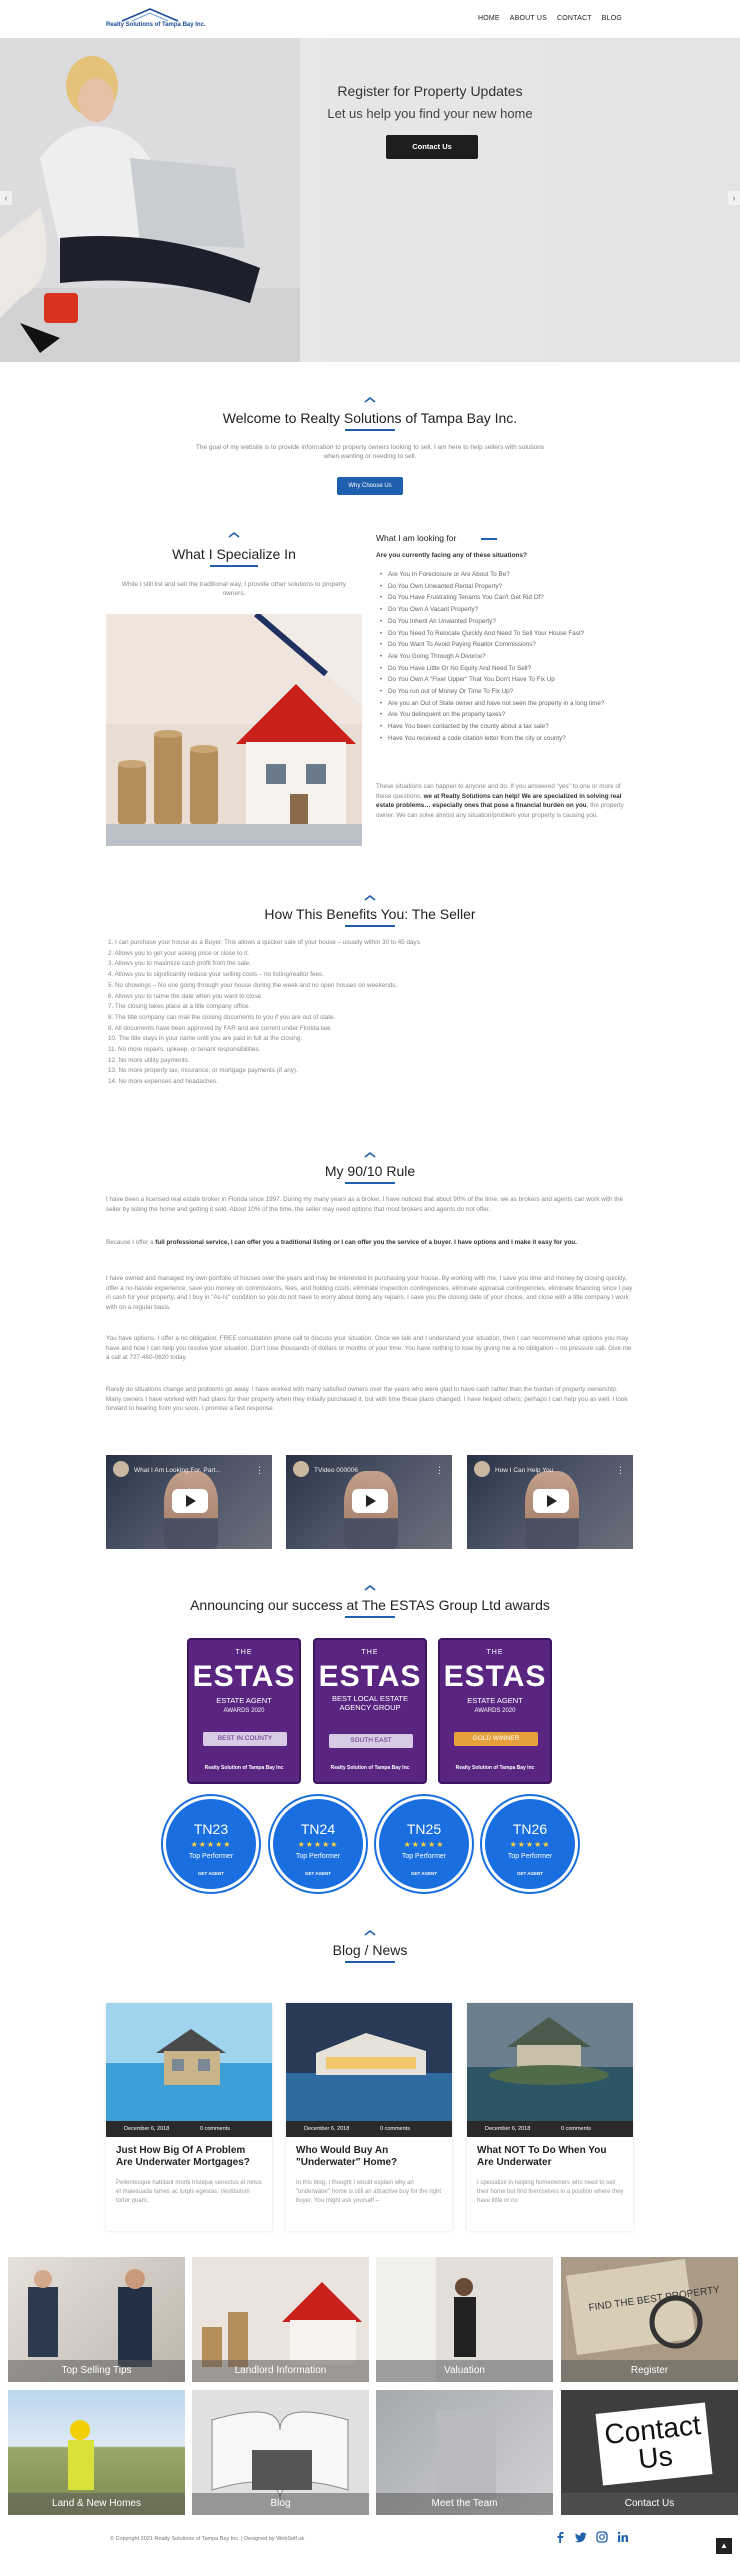 The image size is (740, 2560). Describe the element at coordinates (649, 2452) in the screenshot. I see `tile-contact-us: Contact Us Contact Us` at that location.